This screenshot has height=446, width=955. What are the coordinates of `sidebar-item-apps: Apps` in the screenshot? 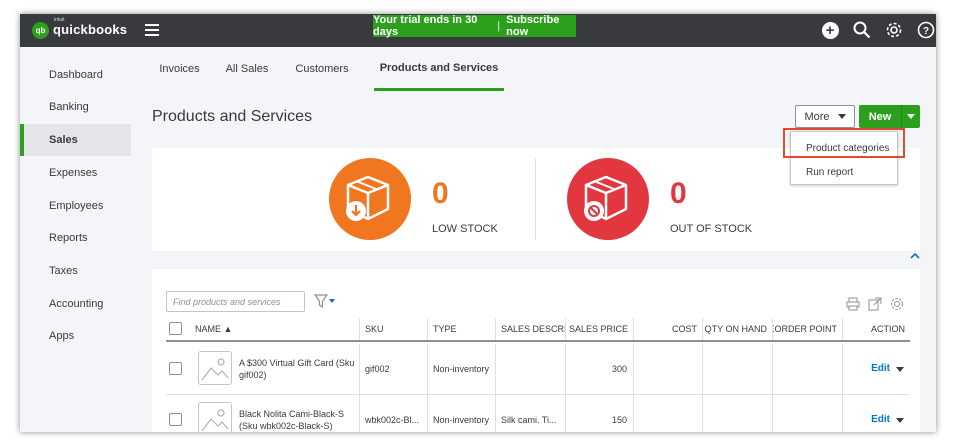 It's located at (75, 336).